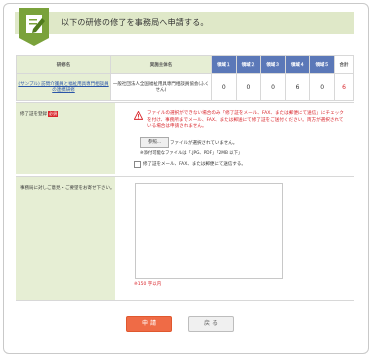  What do you see at coordinates (211, 324) in the screenshot?
I see `back-button: 戻 る` at bounding box center [211, 324].